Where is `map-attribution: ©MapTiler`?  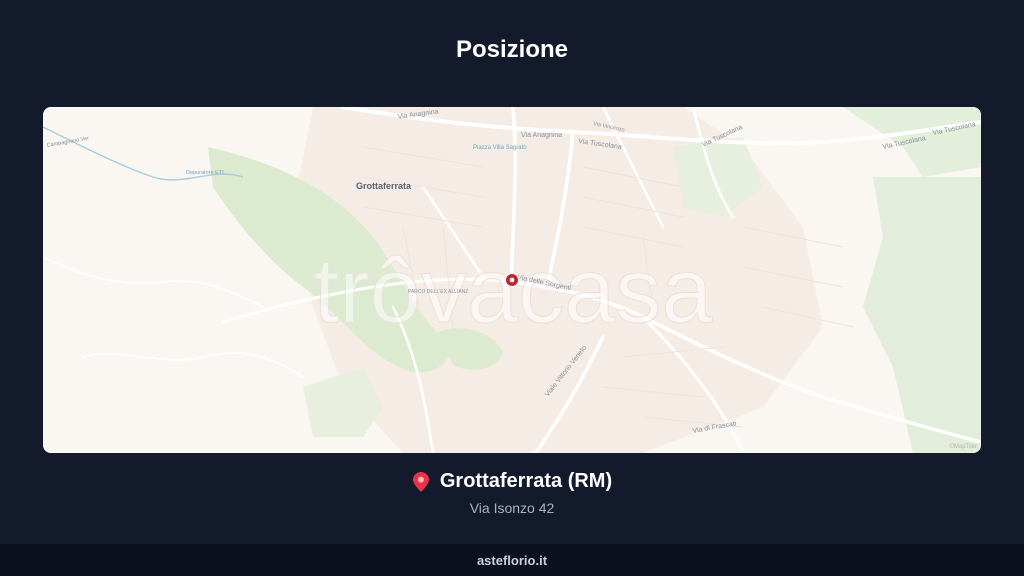 map-attribution: ©MapTiler is located at coordinates (963, 446).